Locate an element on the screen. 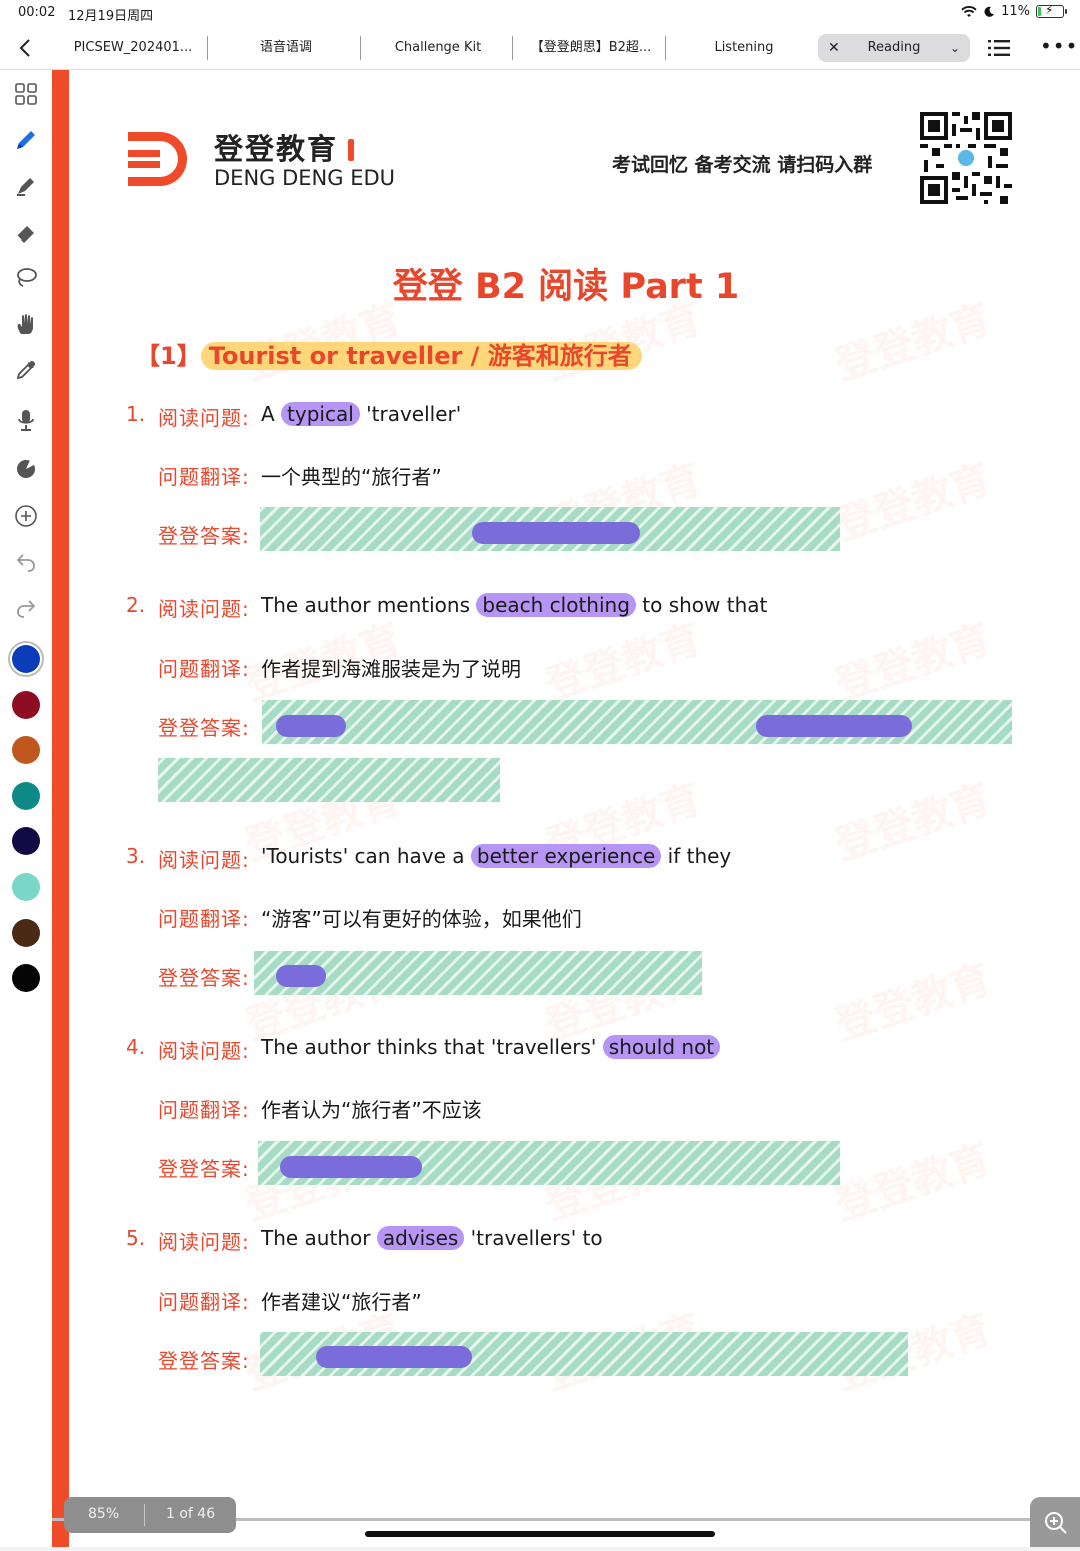  translation-text: 作者建议“旅行者” is located at coordinates (341, 1302).